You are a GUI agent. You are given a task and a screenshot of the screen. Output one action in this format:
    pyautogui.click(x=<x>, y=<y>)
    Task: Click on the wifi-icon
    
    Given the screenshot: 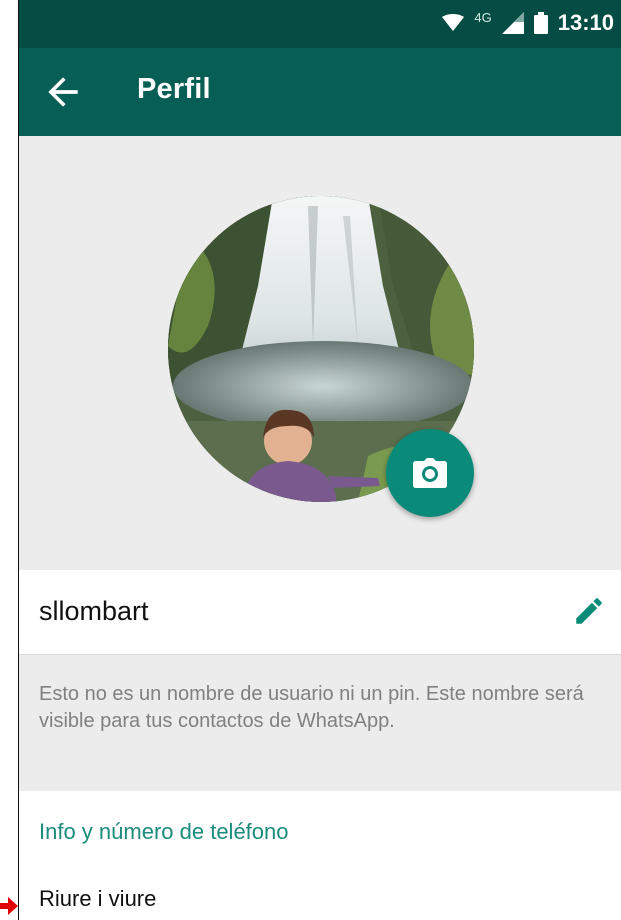 What is the action you would take?
    pyautogui.click(x=453, y=22)
    